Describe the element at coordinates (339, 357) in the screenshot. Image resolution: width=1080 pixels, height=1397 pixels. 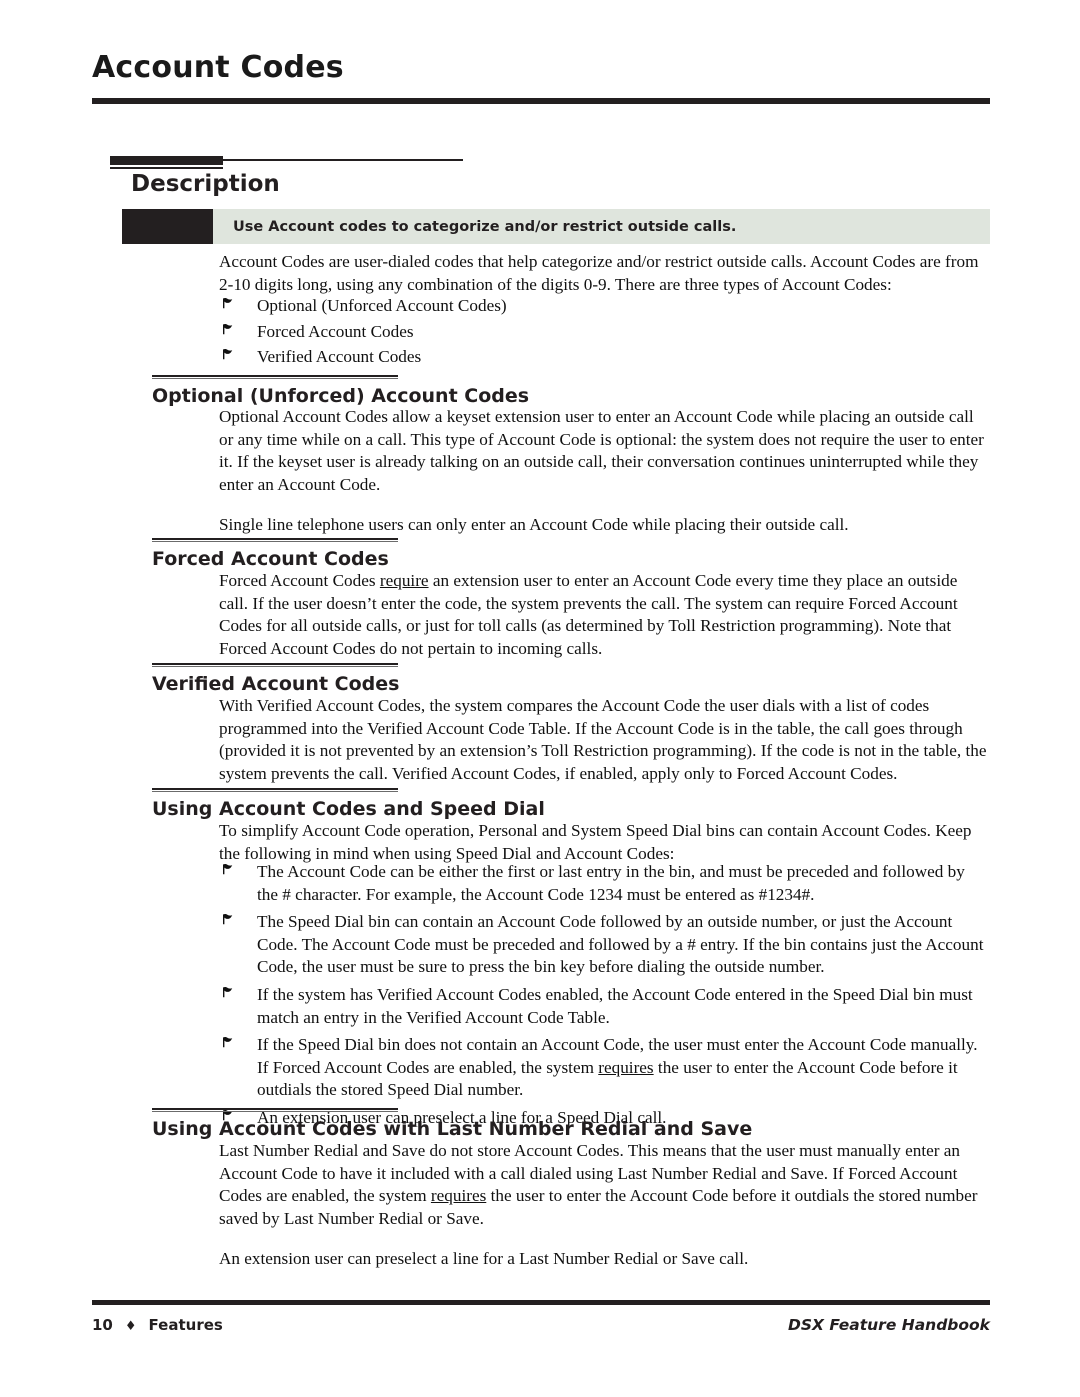
I see `list-item-label: Verified Account Codes` at that location.